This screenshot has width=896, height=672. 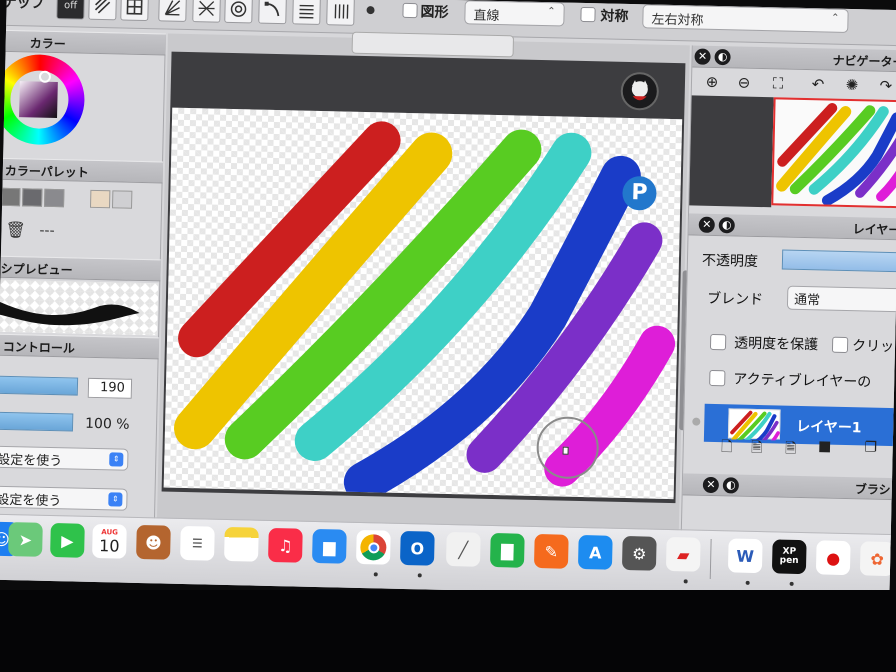 What do you see at coordinates (778, 83) in the screenshot?
I see `fit-screen-icon: ⛶` at bounding box center [778, 83].